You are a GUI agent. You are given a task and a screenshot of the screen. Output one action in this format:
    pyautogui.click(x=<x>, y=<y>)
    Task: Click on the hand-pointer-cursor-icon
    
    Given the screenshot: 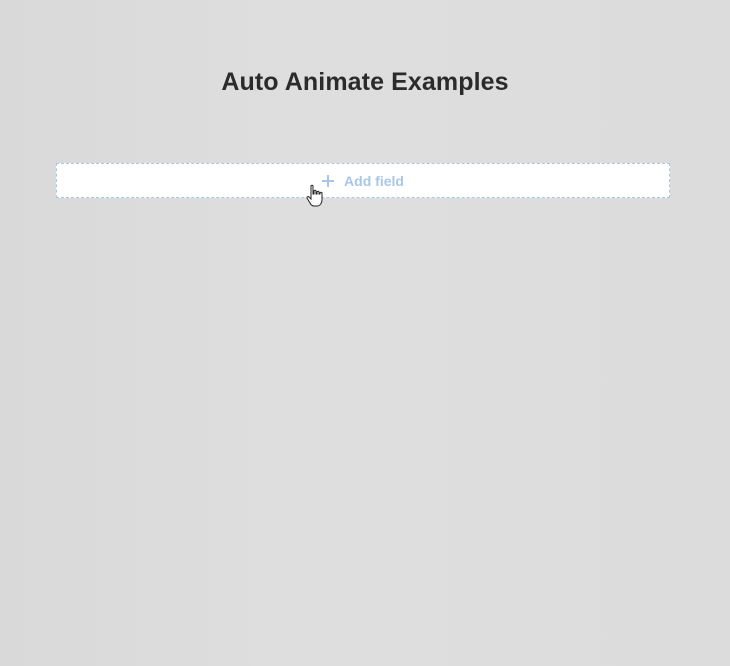 What is the action you would take?
    pyautogui.click(x=314, y=195)
    